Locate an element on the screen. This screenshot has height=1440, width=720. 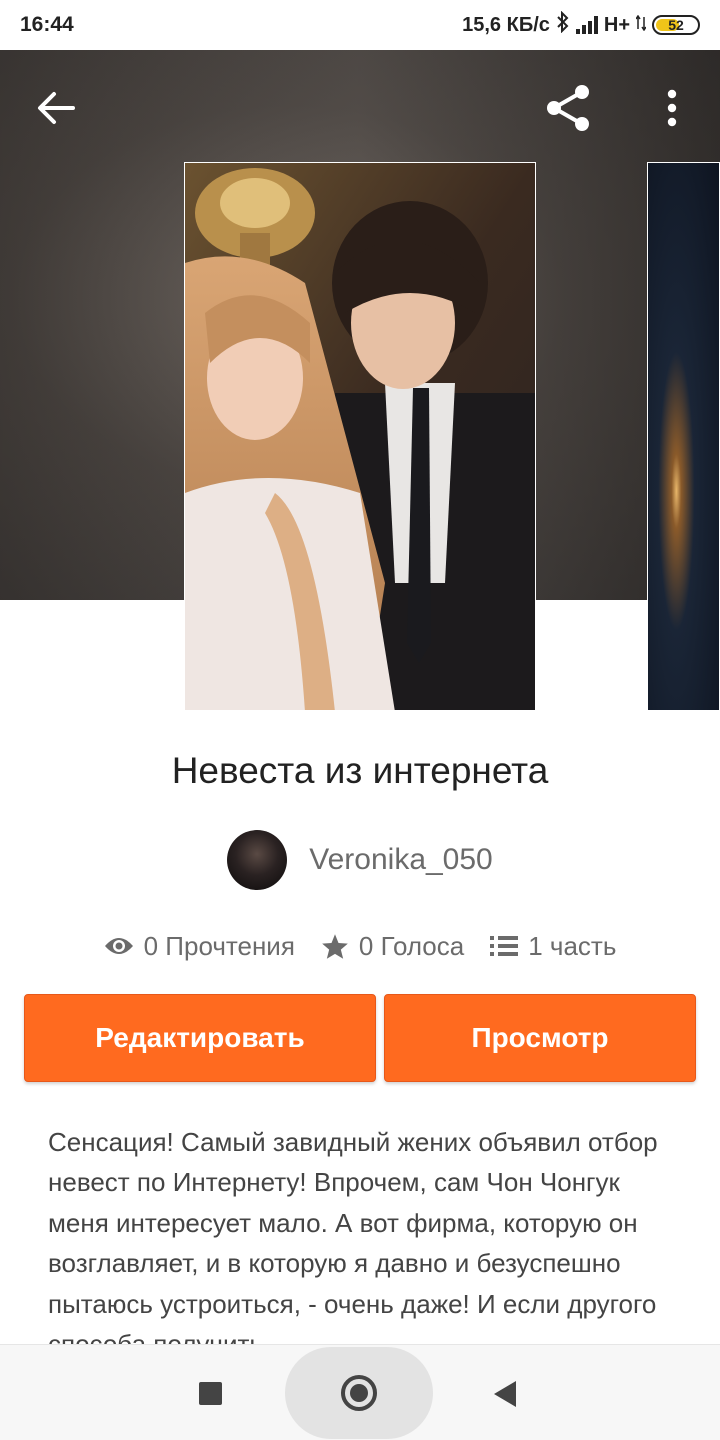
data-arrows-icon is located at coordinates (641, 25).